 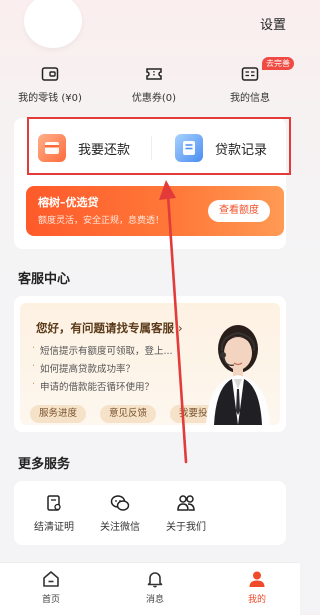 What do you see at coordinates (50, 84) in the screenshot?
I see `wallet-button: 我的零钱 (¥0)` at bounding box center [50, 84].